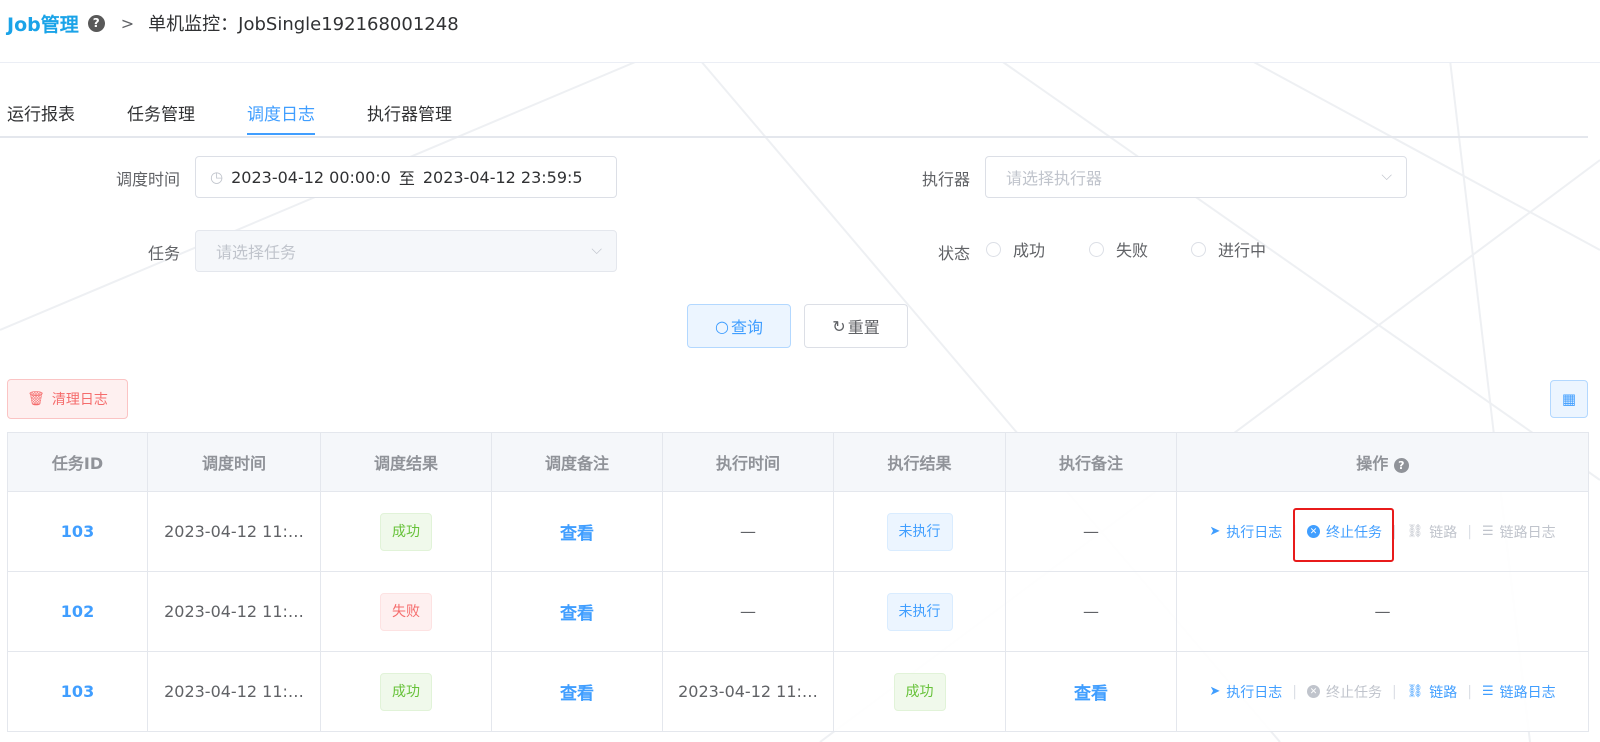 Image resolution: width=1600 pixels, height=742 pixels. Describe the element at coordinates (77, 462) in the screenshot. I see `column-header: 任务ID` at that location.